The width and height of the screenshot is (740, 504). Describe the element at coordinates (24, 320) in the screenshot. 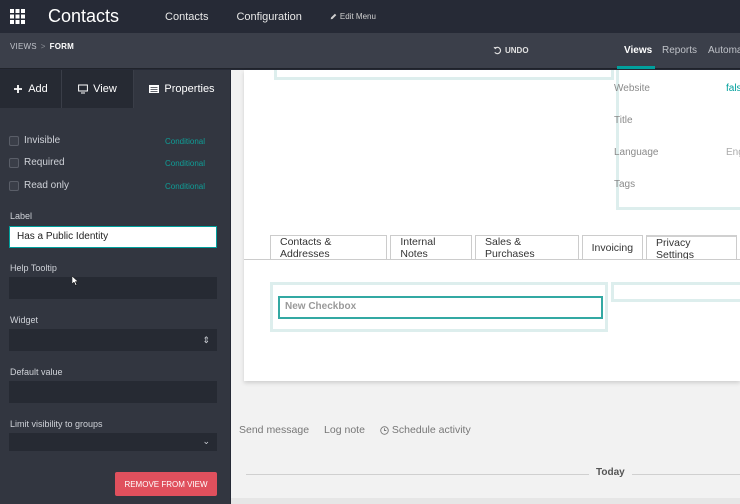

I see `widget-title: Widget` at that location.